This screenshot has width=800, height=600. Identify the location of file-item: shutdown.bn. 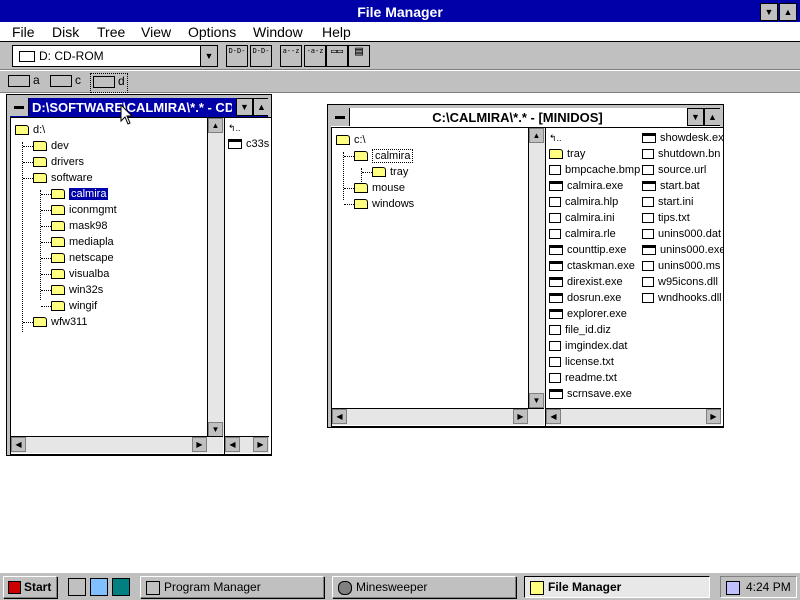
(681, 154).